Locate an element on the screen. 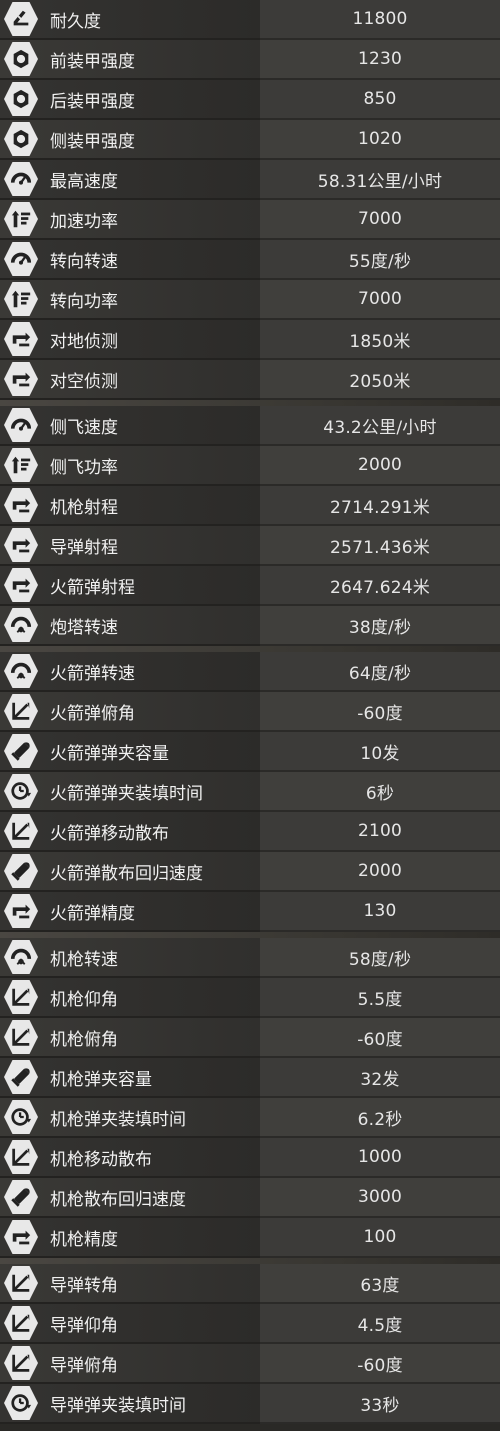 The width and height of the screenshot is (500, 1431). stat-label-cell: 侧飞速度 is located at coordinates (130, 426).